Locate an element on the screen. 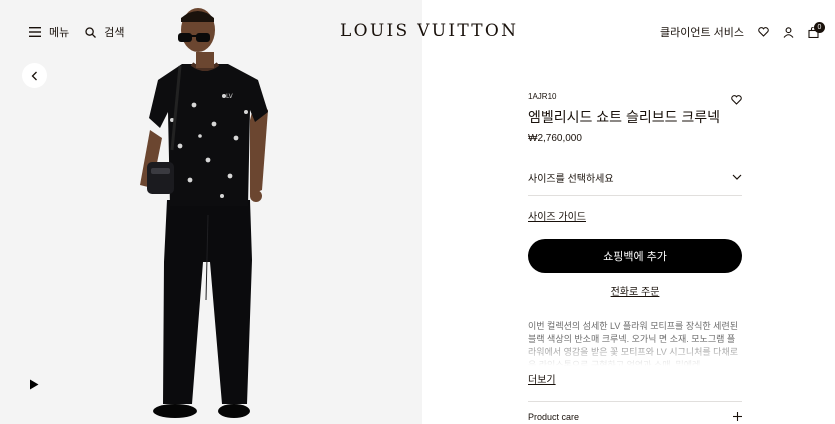 This screenshot has height=424, width=835. play-icon is located at coordinates (34, 384).